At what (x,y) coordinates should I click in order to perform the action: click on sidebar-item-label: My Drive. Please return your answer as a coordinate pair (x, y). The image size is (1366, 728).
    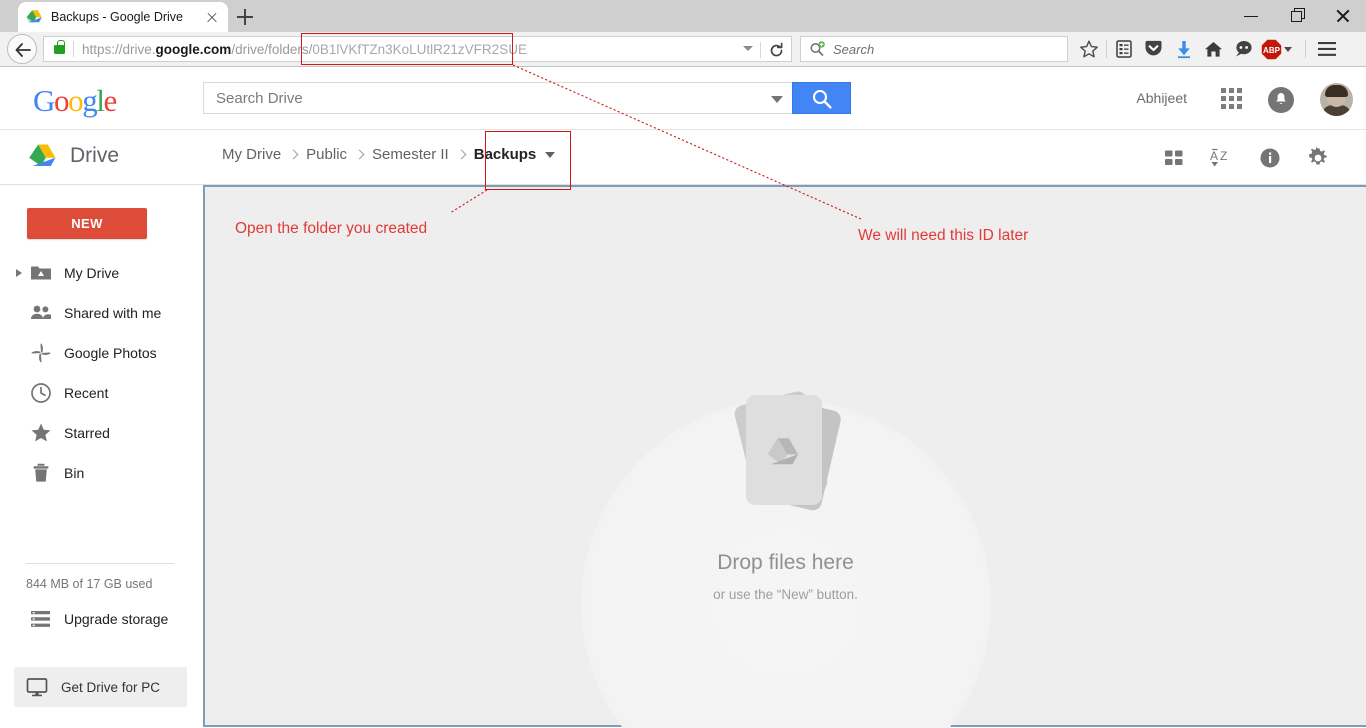
    Looking at the image, I should click on (92, 273).